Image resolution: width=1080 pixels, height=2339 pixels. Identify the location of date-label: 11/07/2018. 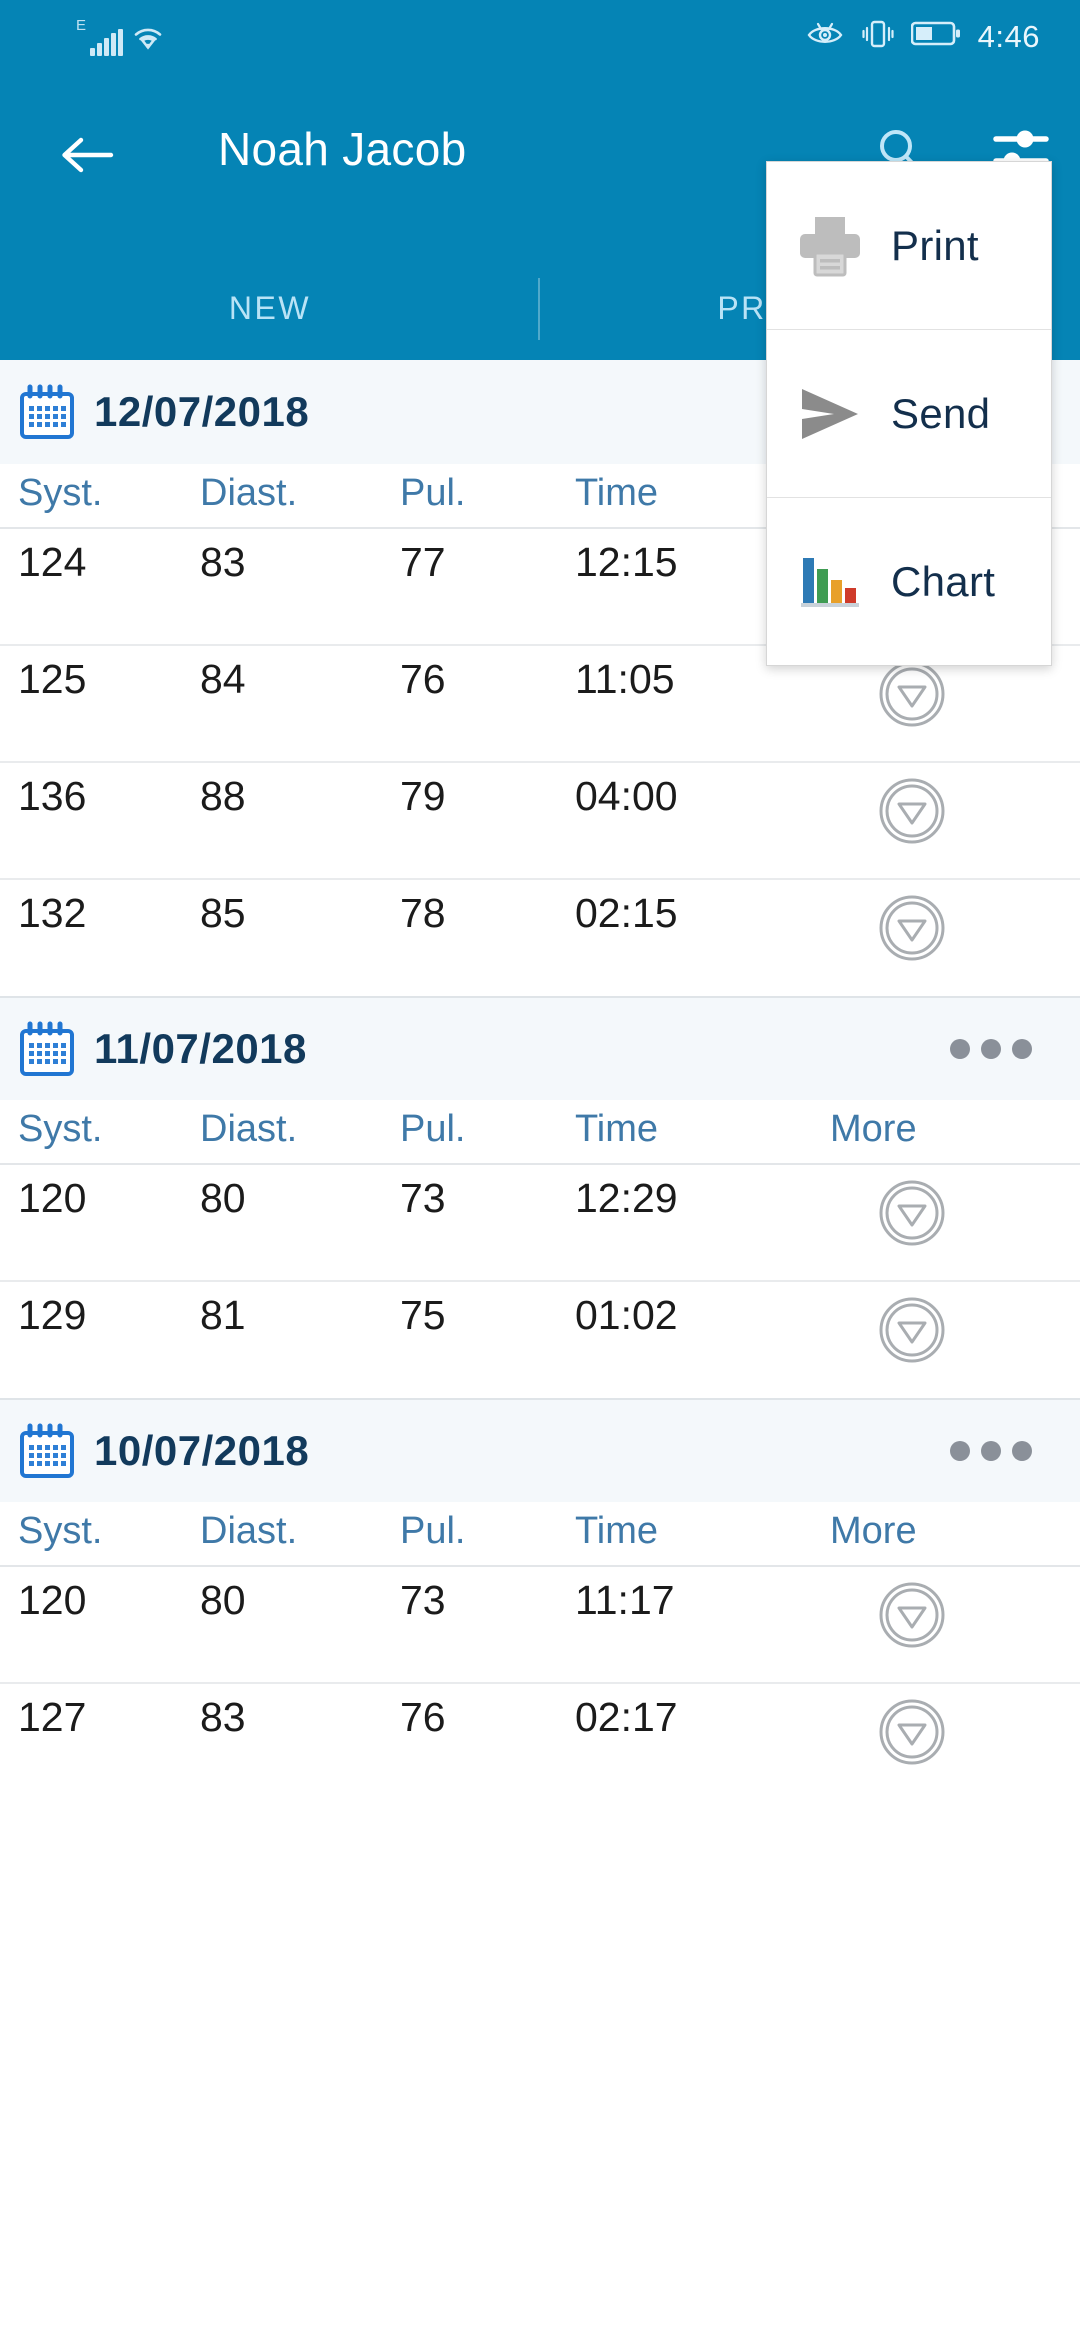
(200, 1048).